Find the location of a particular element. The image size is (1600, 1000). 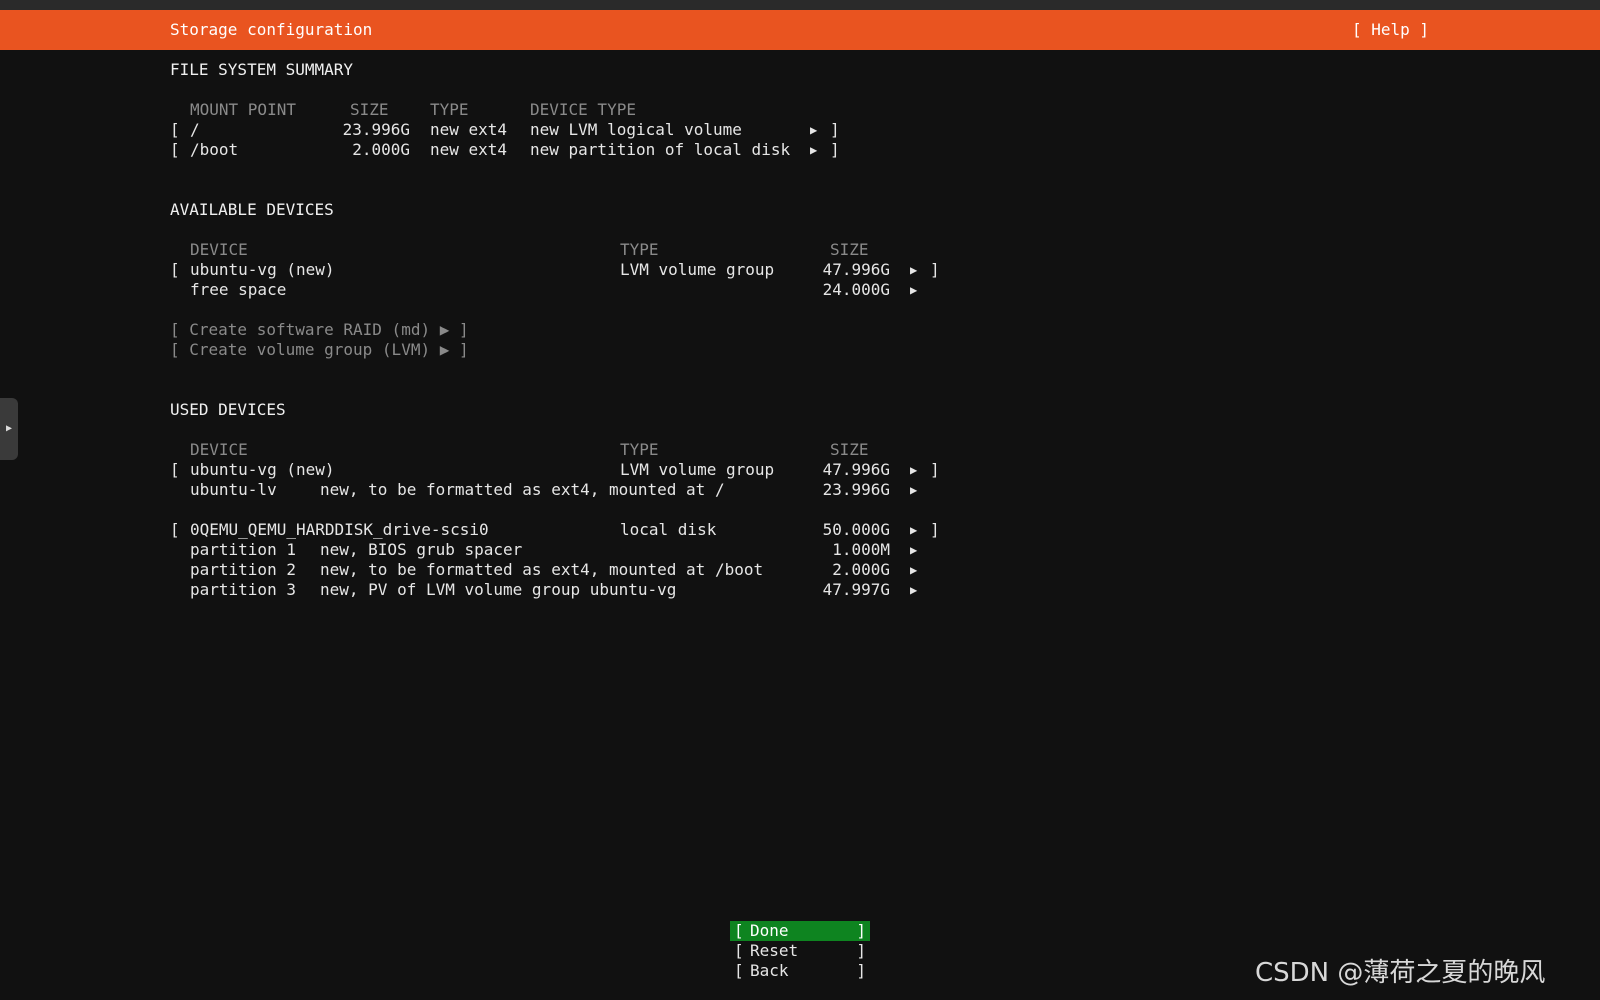

size: 1.000M is located at coordinates (861, 549).